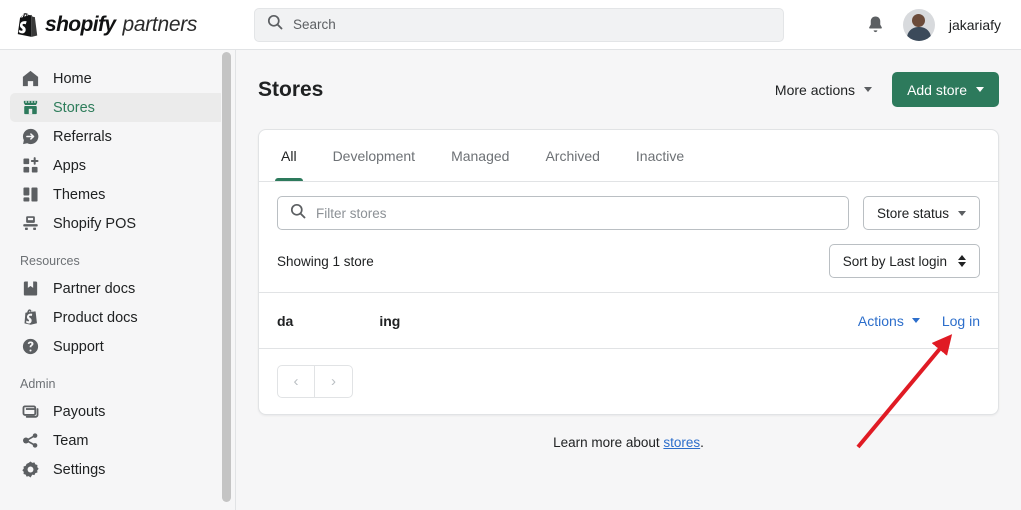  I want to click on question-circle-icon, so click(30, 347).